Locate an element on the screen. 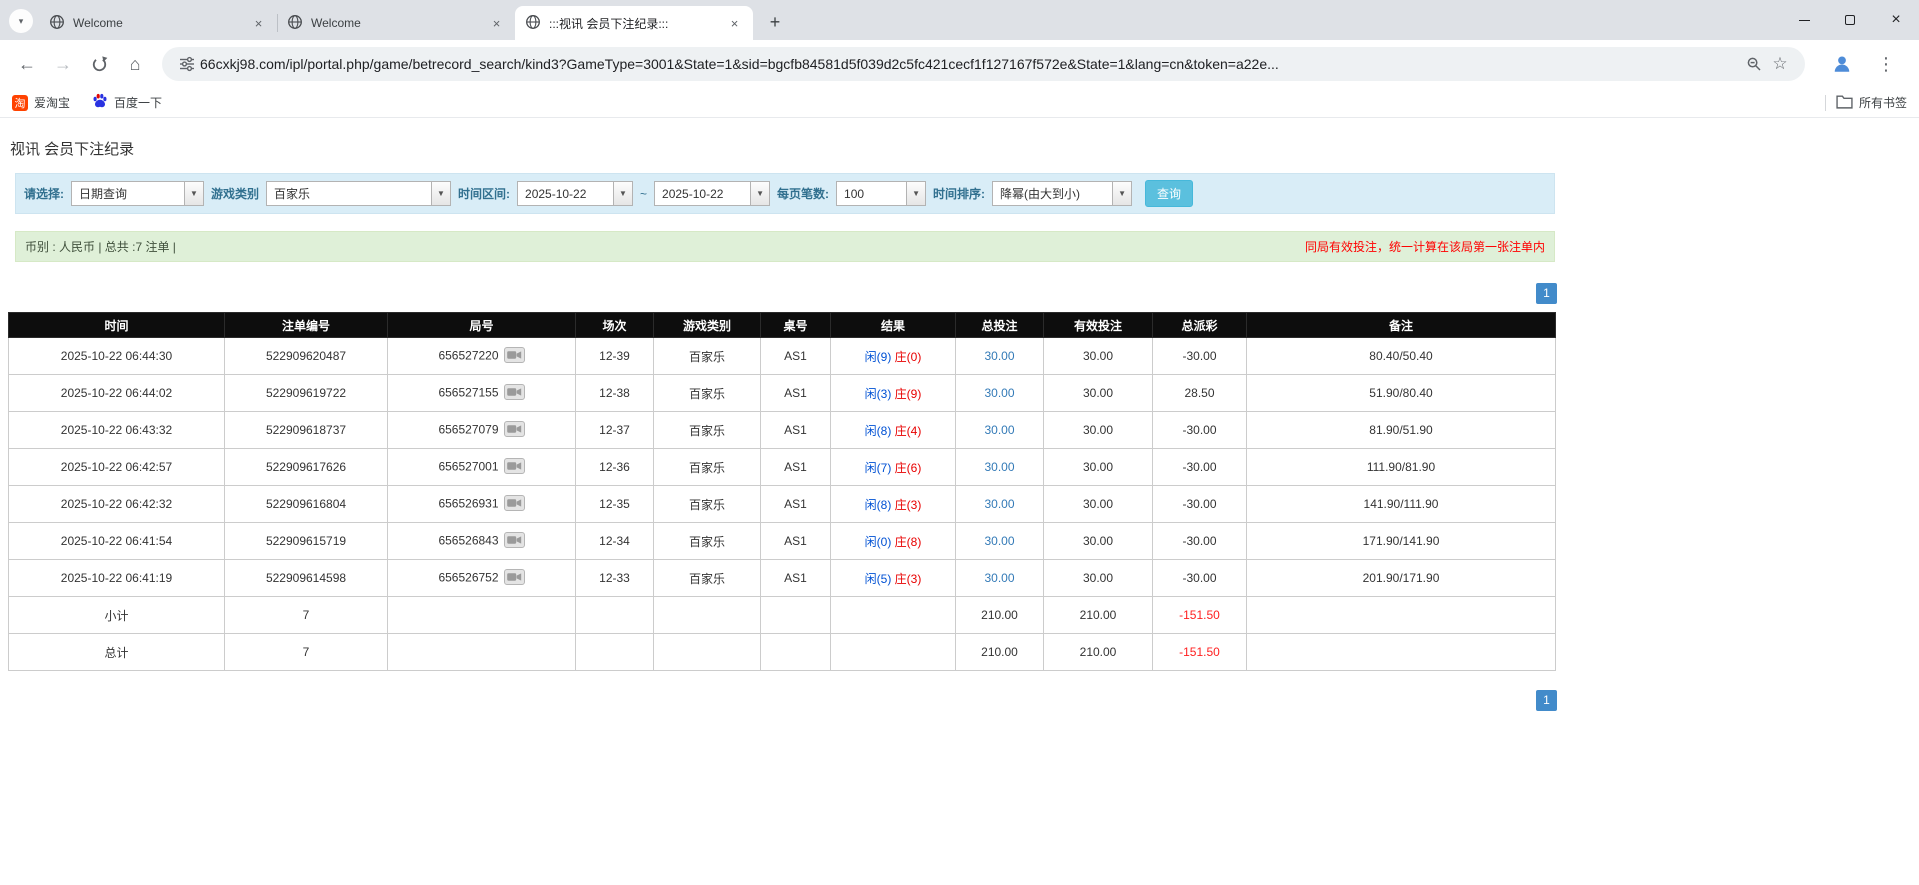 The image size is (1919, 885). result-player: 闲(8) is located at coordinates (878, 504).